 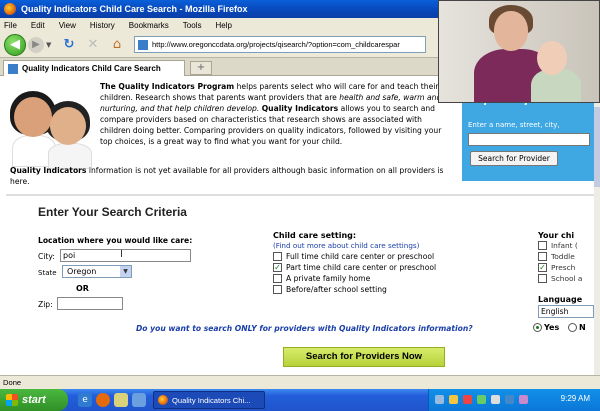 What do you see at coordinates (336, 289) in the screenshot?
I see `setting-option-label: Before/after school setting` at bounding box center [336, 289].